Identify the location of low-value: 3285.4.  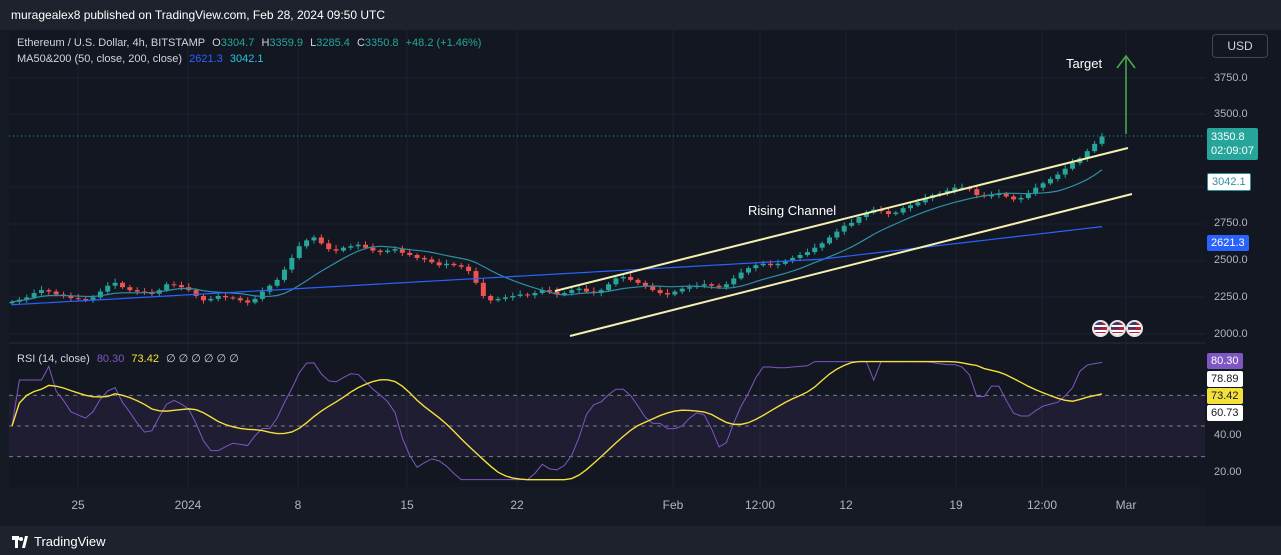
(333, 43).